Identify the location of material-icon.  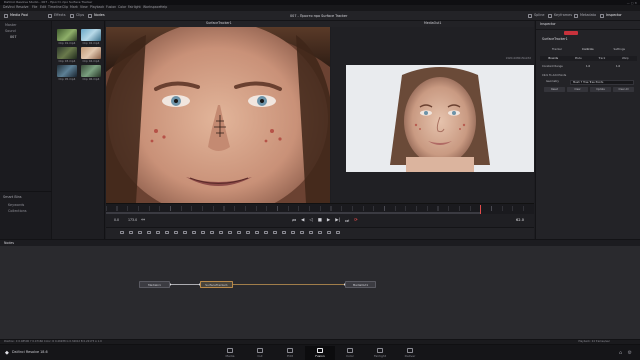
(302, 233).